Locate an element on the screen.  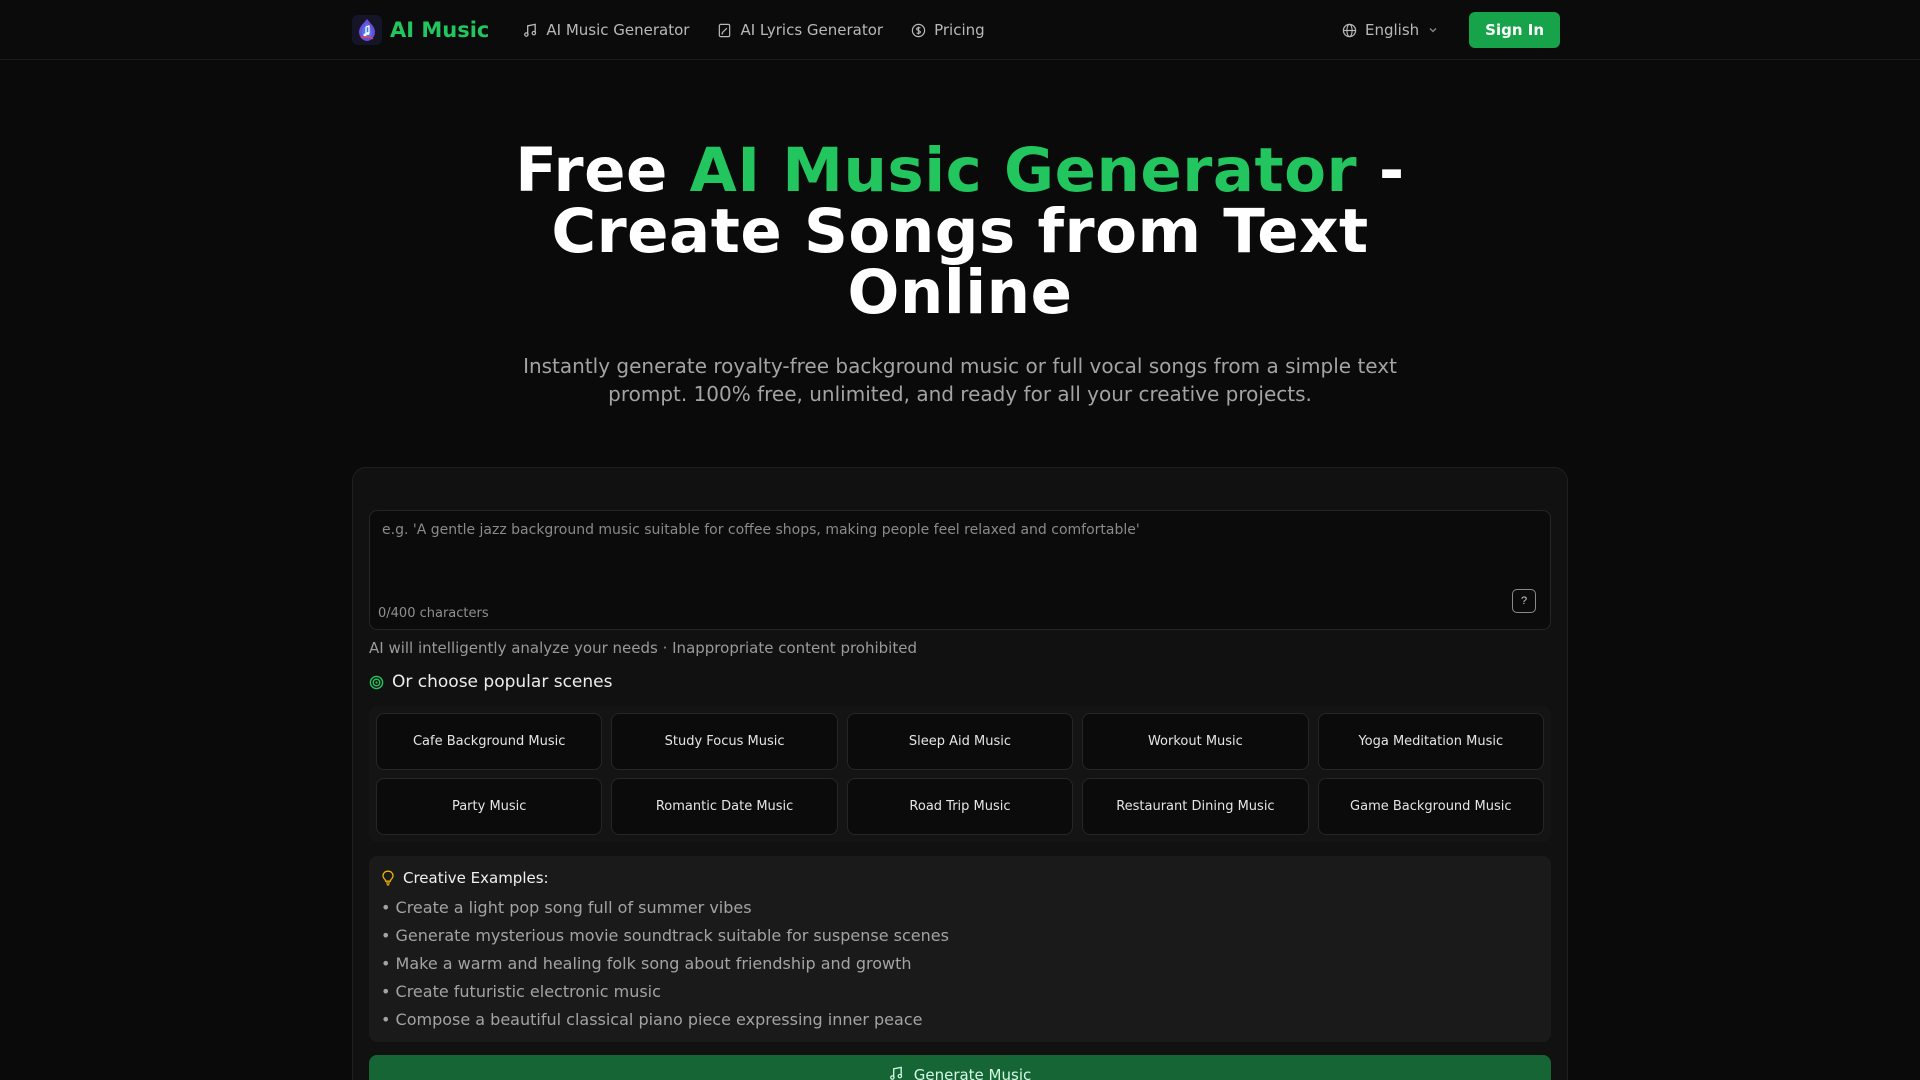
nav-ai-music-generator: AI Music Generator is located at coordinates (606, 30).